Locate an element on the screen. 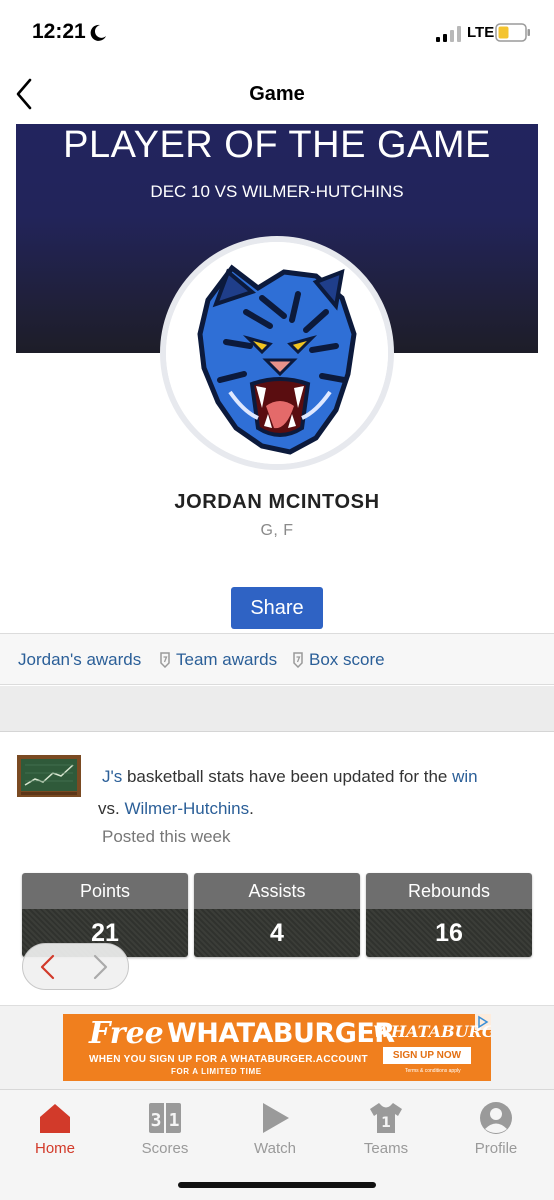  feed-timestamp: Posted this week is located at coordinates (166, 836).